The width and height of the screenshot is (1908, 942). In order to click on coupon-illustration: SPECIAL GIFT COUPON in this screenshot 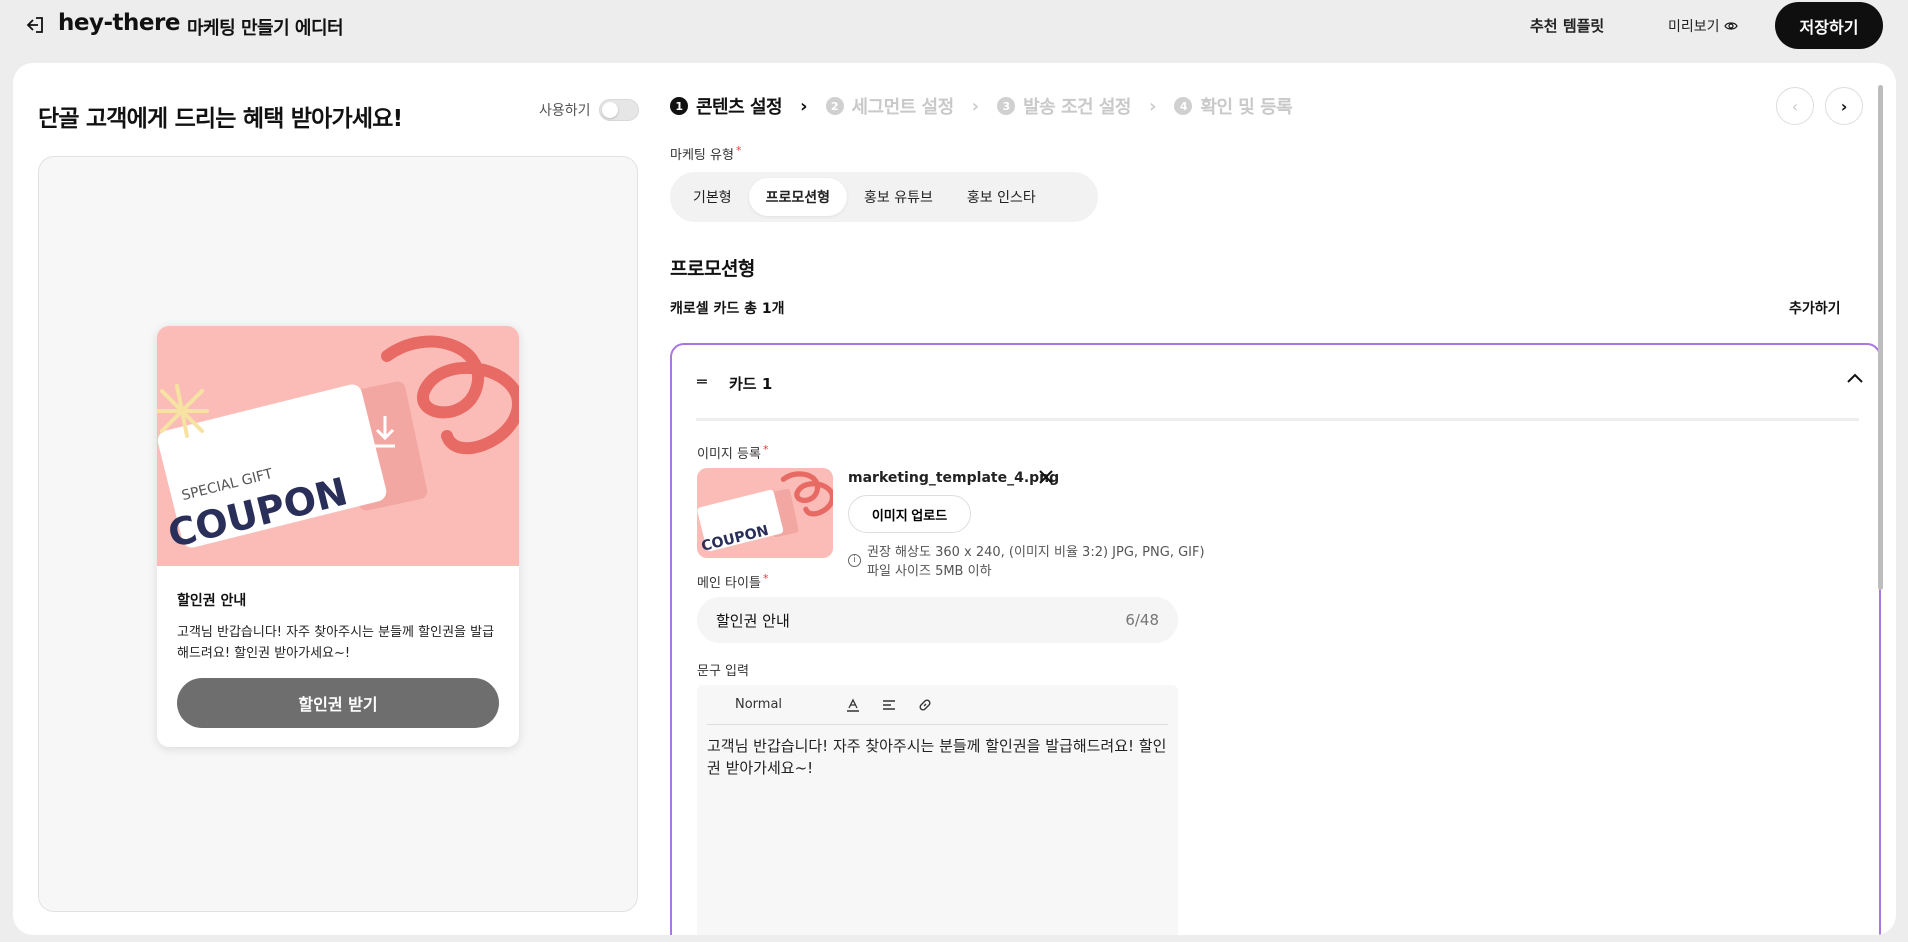, I will do `click(338, 445)`.